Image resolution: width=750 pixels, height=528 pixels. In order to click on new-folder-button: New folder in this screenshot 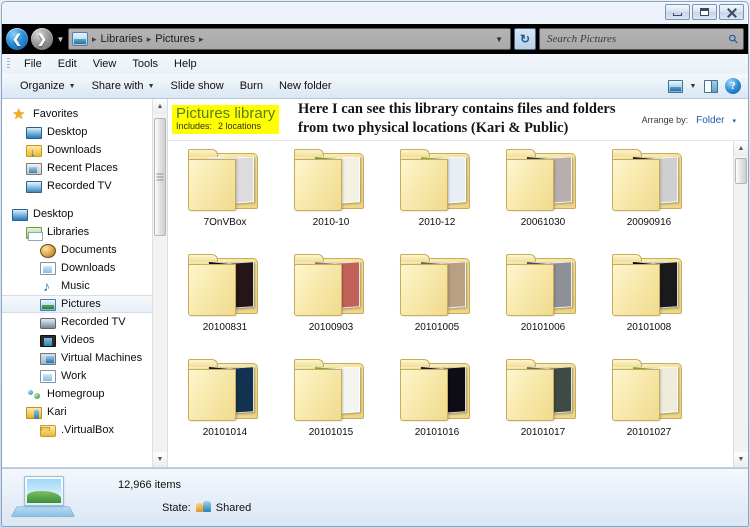, I will do `click(305, 86)`.